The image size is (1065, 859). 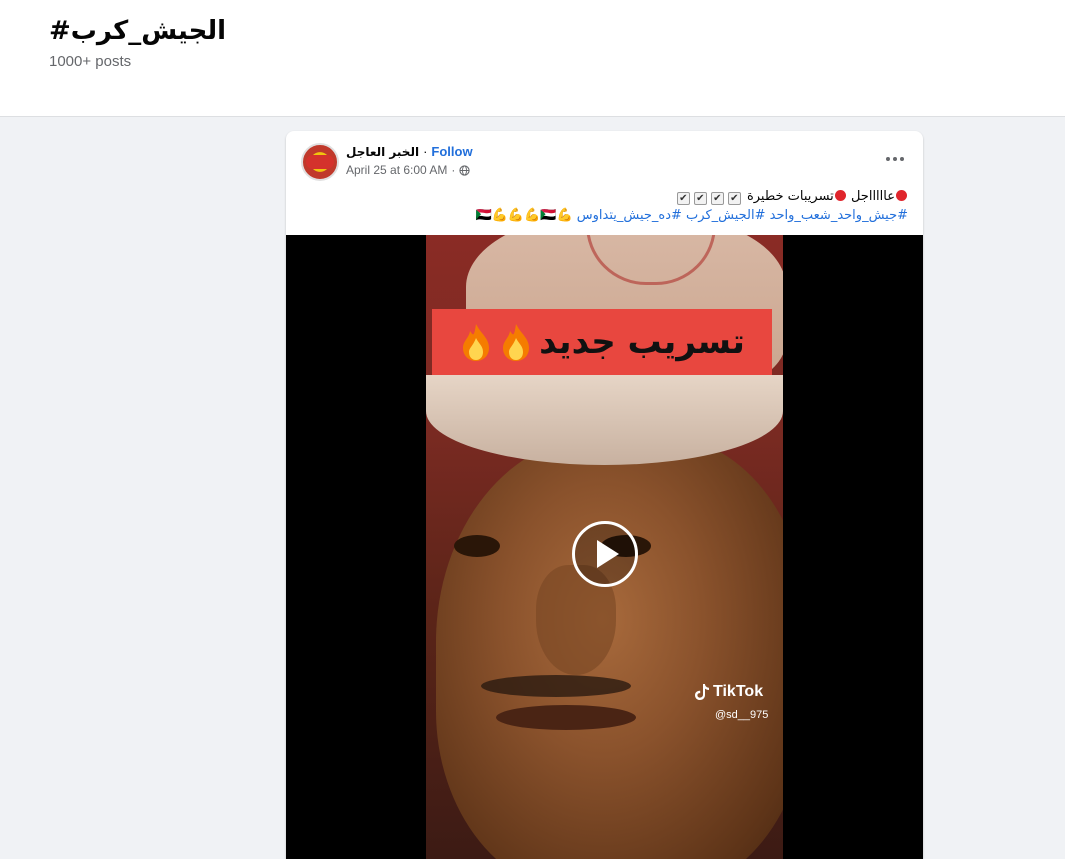 I want to click on tiktok-watermark: TikTok, so click(x=728, y=692).